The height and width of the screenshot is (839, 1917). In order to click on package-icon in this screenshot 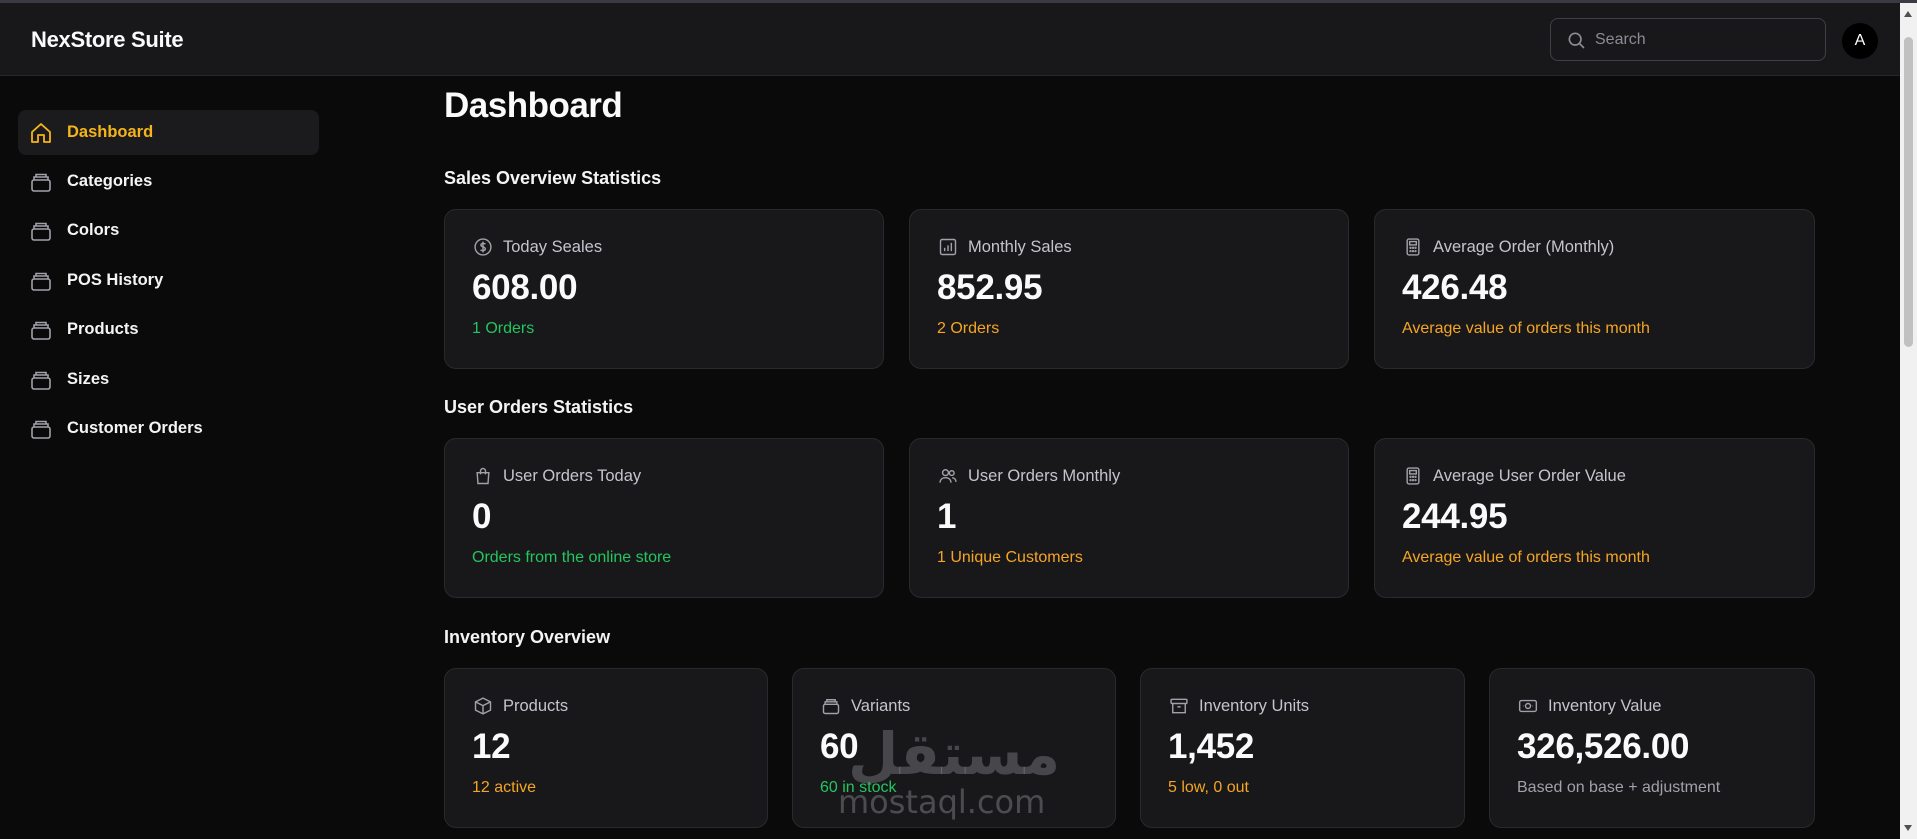, I will do `click(483, 706)`.